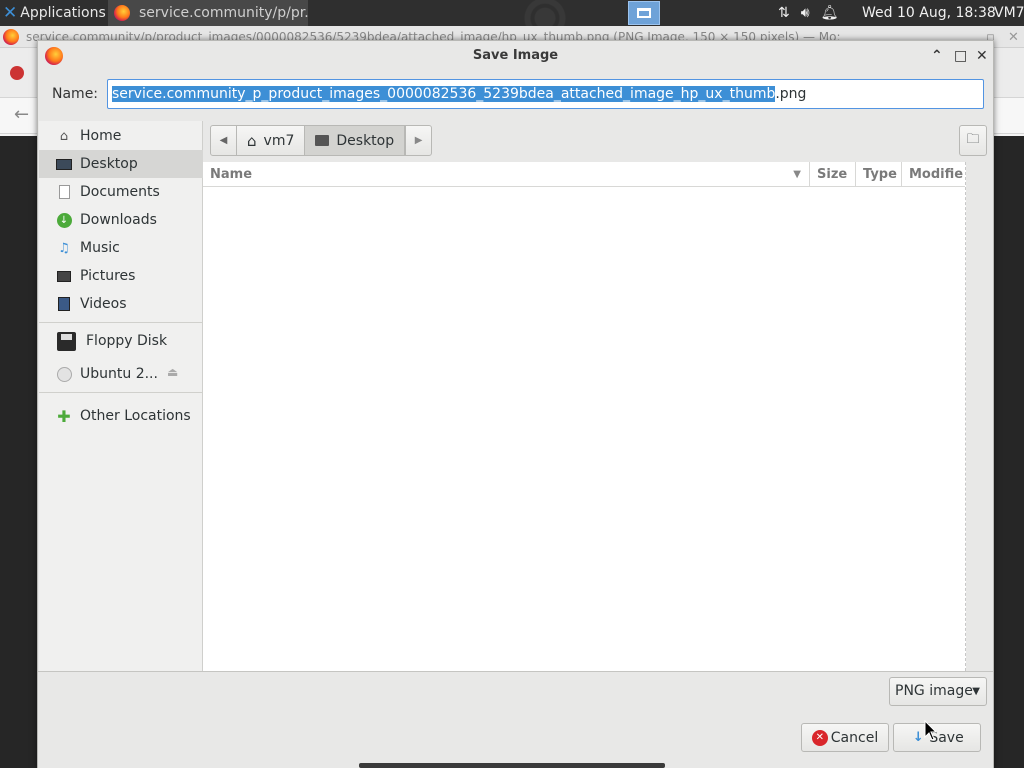  I want to click on applications-label: Applications, so click(63, 13).